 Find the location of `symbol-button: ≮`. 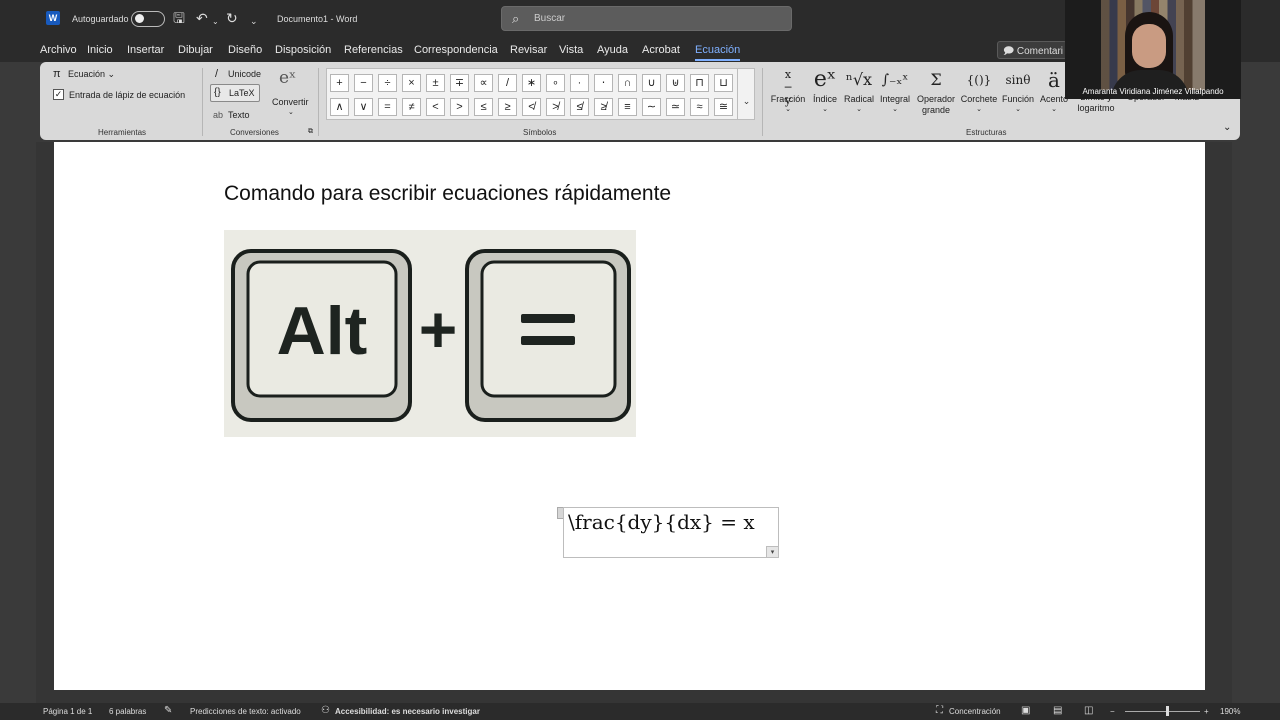

symbol-button: ≮ is located at coordinates (531, 107).